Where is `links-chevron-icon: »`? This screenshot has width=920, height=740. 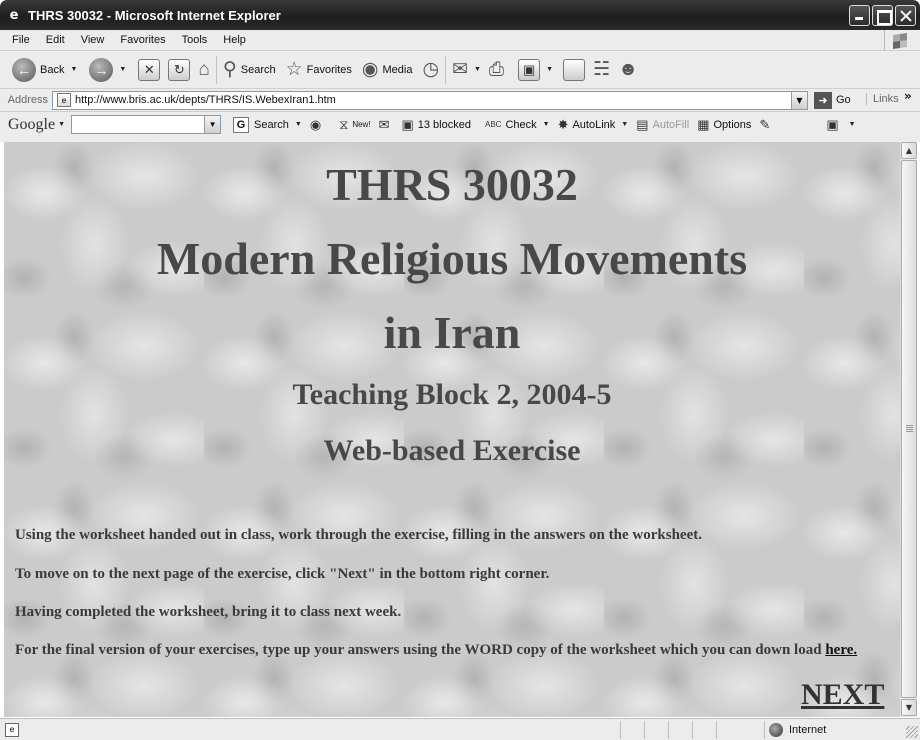
links-chevron-icon: » is located at coordinates (908, 96).